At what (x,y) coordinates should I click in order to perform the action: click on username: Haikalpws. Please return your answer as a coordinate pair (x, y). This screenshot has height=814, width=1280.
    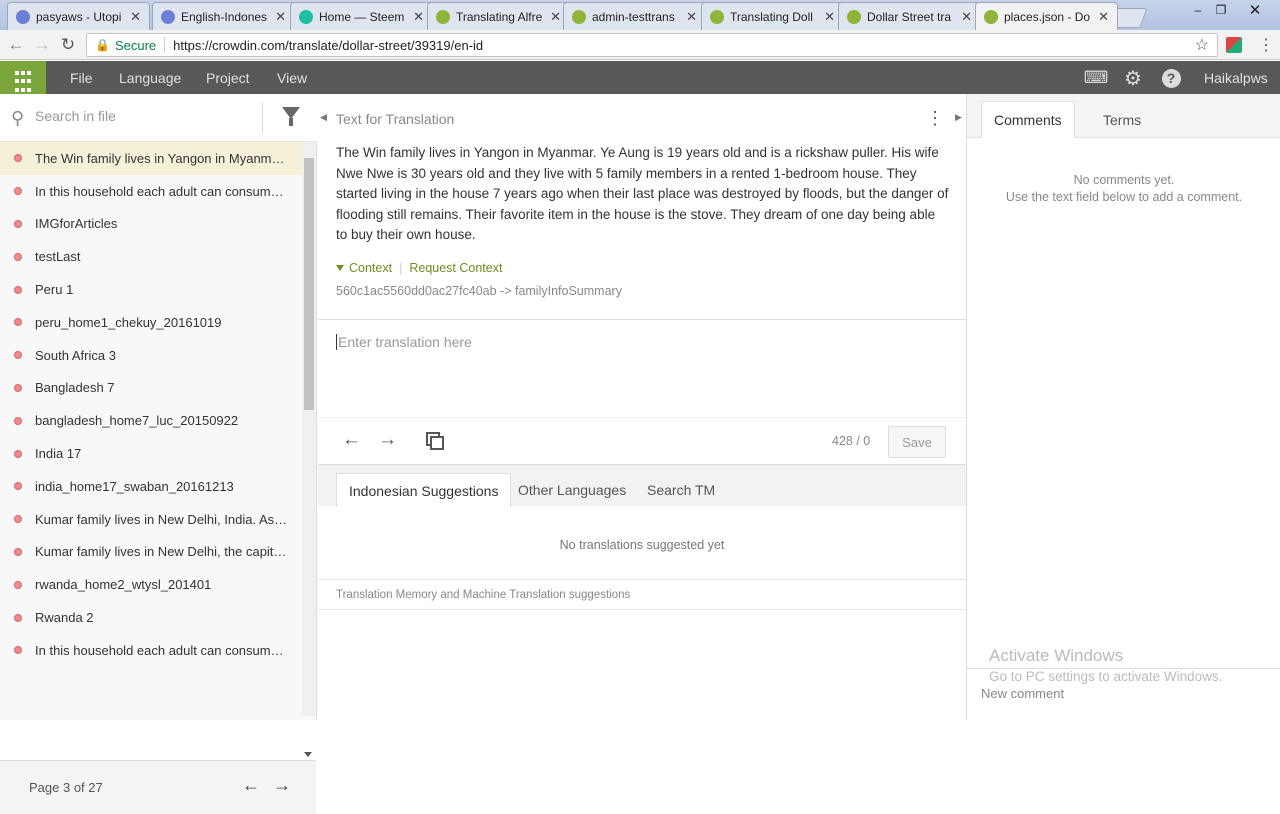
    Looking at the image, I should click on (1236, 77).